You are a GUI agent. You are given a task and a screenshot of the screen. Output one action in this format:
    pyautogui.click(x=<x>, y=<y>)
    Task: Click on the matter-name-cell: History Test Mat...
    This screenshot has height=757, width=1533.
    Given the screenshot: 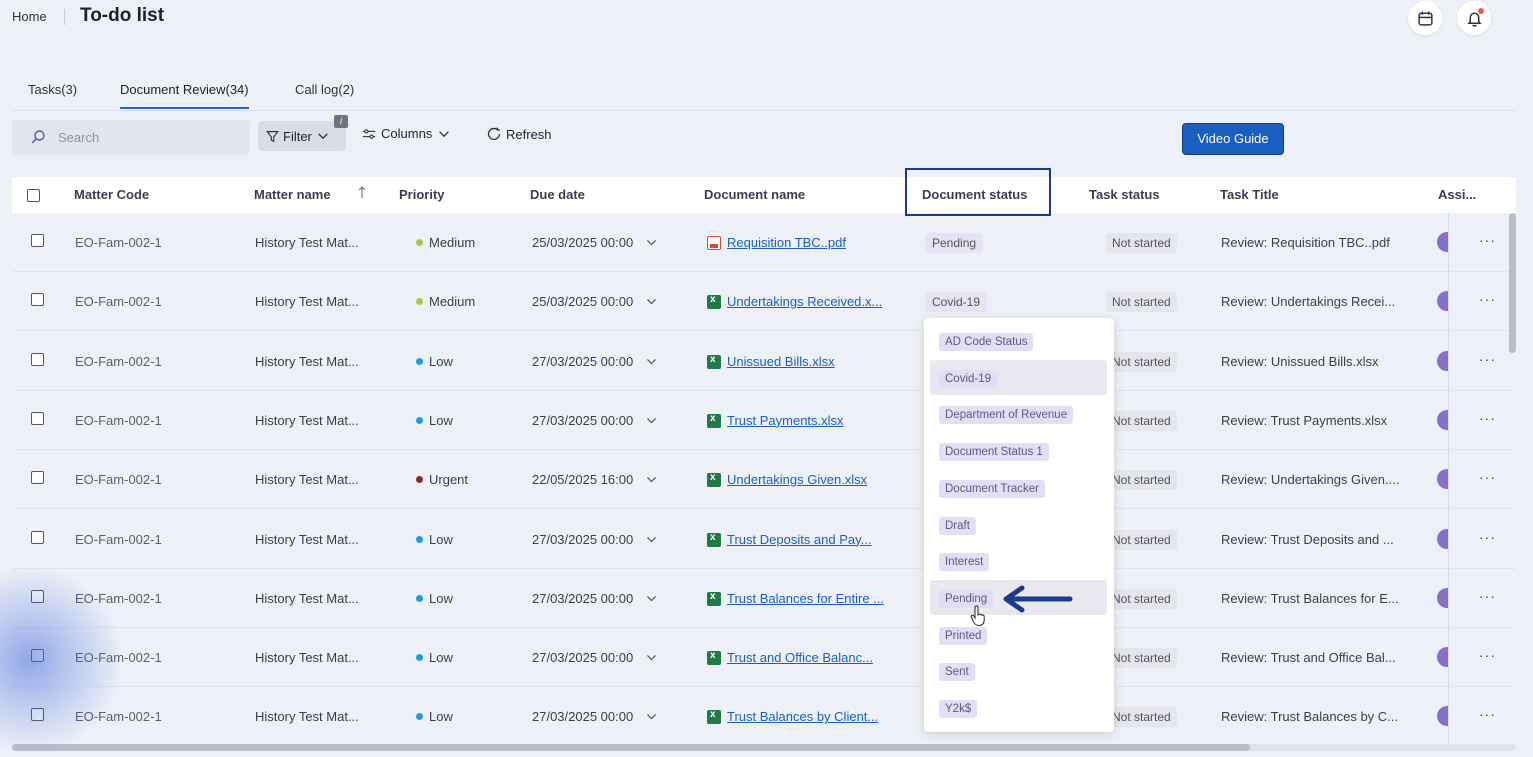 What is the action you would take?
    pyautogui.click(x=307, y=717)
    